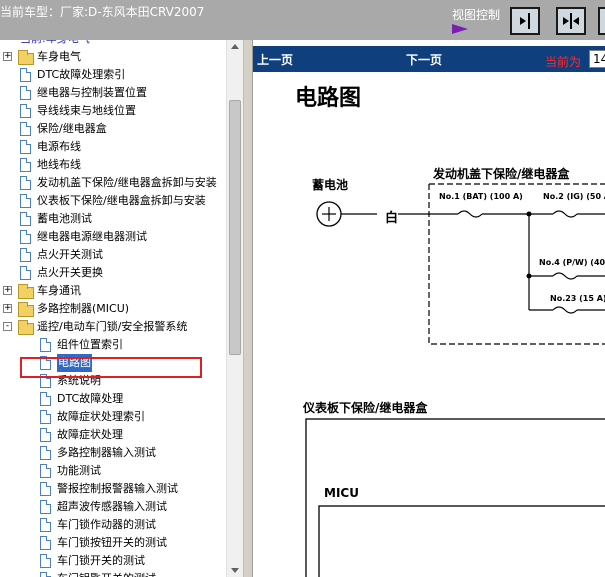 The image size is (605, 577). I want to click on tree-item: 继电器与控制装置位置, so click(113, 93).